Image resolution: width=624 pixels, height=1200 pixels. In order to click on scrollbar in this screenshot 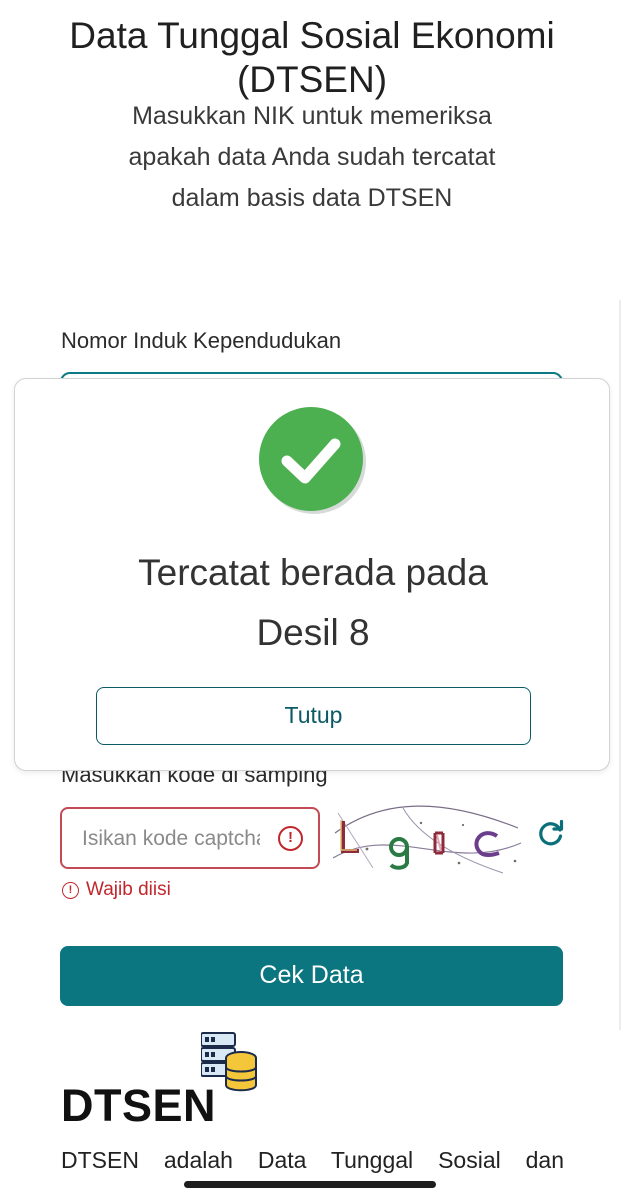, I will do `click(620, 665)`.